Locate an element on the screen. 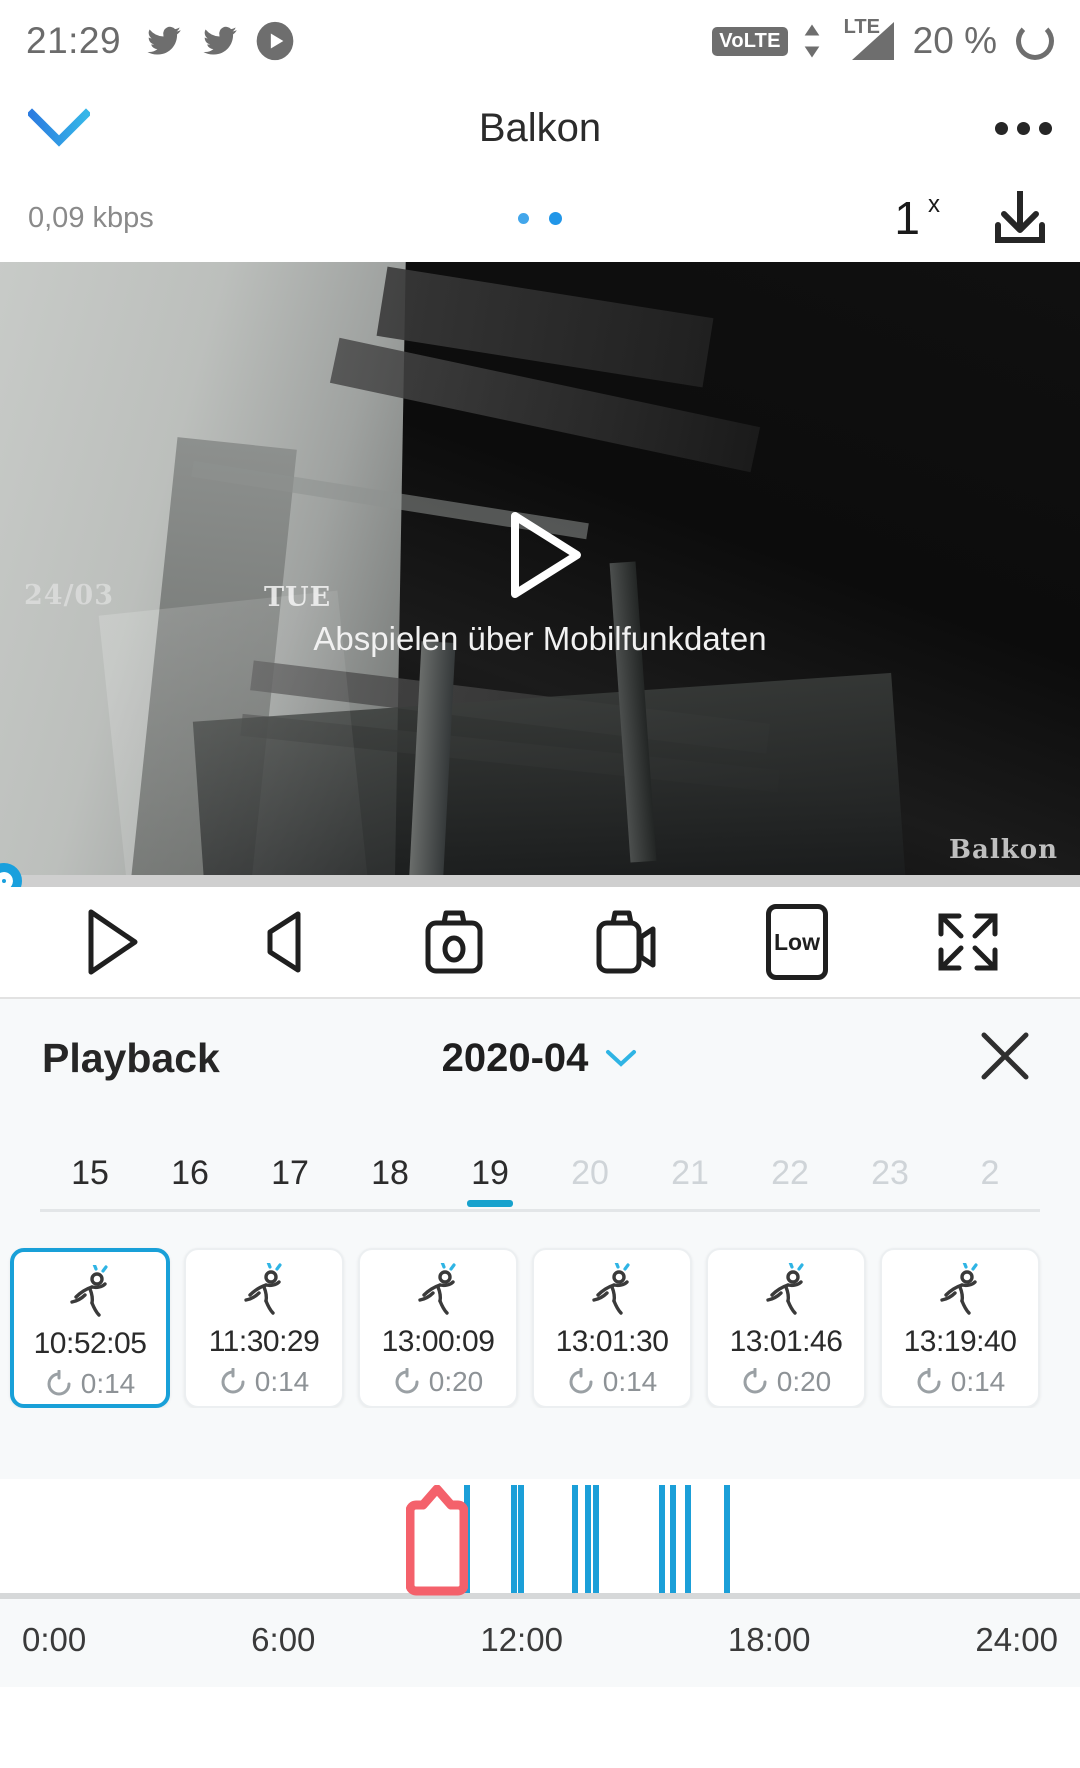  page-dot is located at coordinates (523, 218).